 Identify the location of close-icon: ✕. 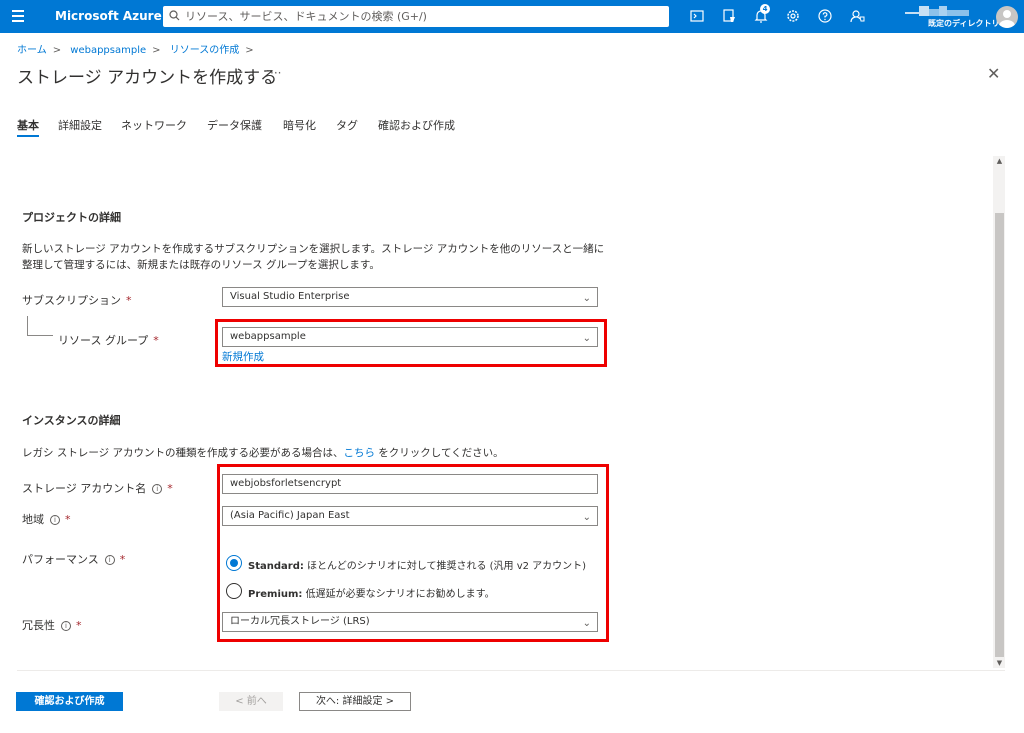
(993, 73).